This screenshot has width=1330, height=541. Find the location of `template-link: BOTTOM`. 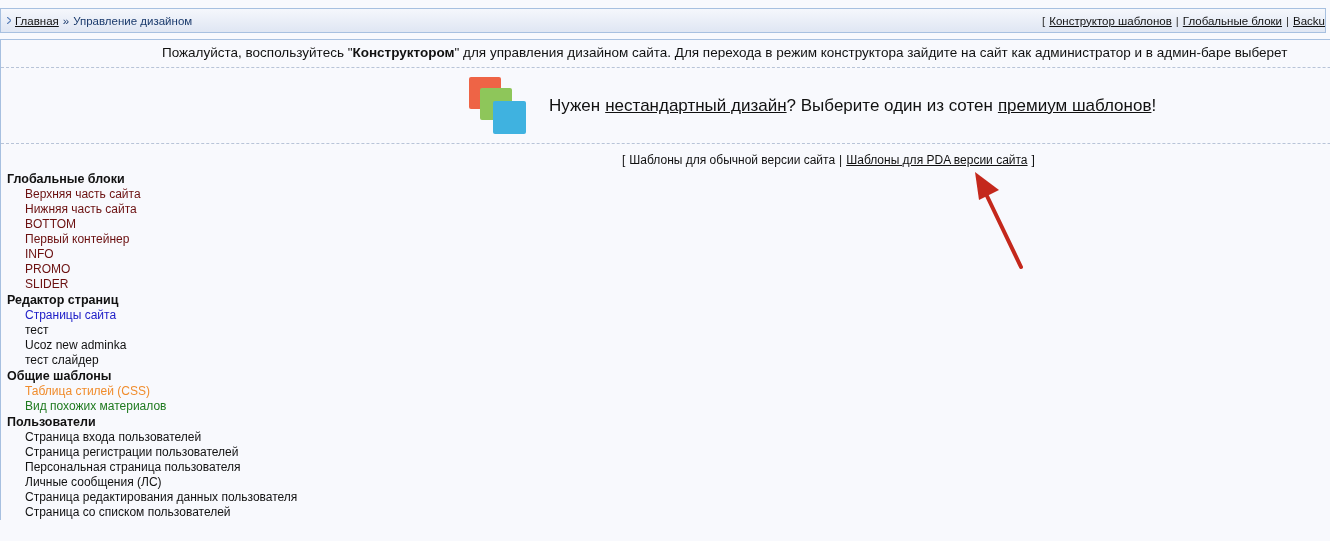

template-link: BOTTOM is located at coordinates (42, 224).